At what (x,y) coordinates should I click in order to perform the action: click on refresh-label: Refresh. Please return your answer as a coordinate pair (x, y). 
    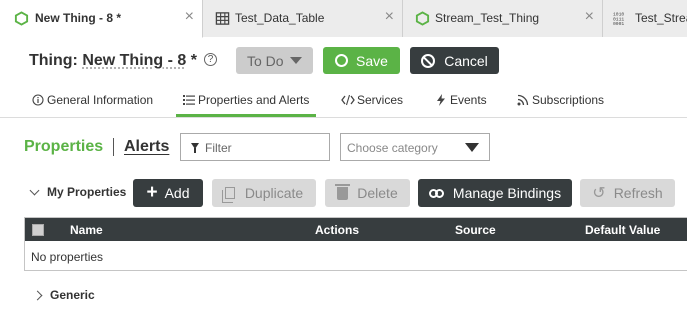
    Looking at the image, I should click on (638, 193).